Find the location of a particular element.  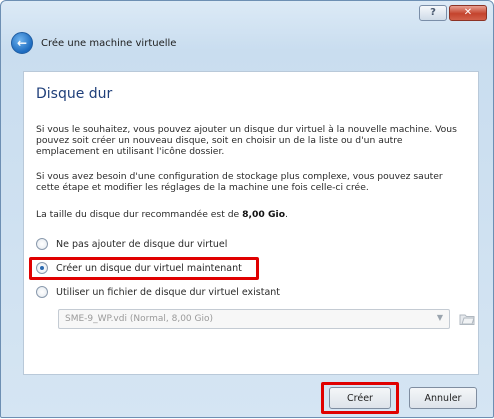

dialog-footer: Créer Annuler is located at coordinates (247, 398).